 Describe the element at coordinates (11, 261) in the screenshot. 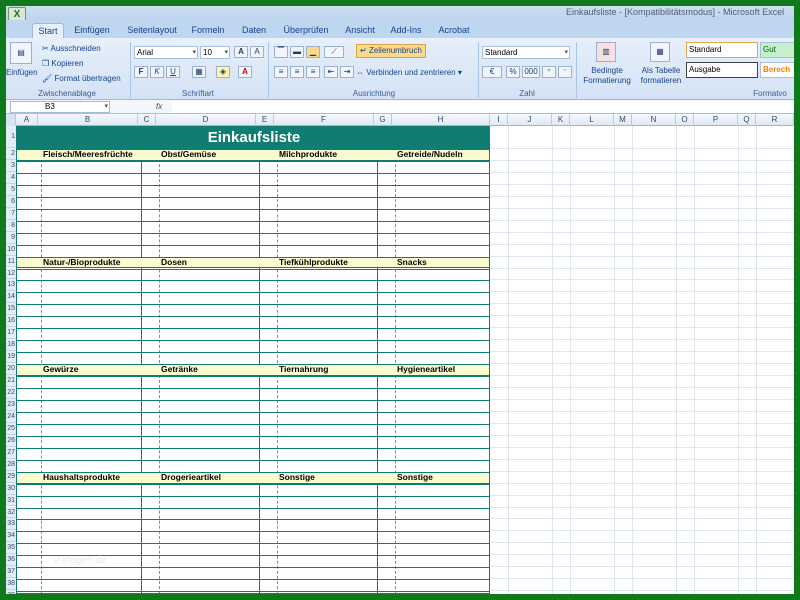

I see `row-header-11: 11` at that location.